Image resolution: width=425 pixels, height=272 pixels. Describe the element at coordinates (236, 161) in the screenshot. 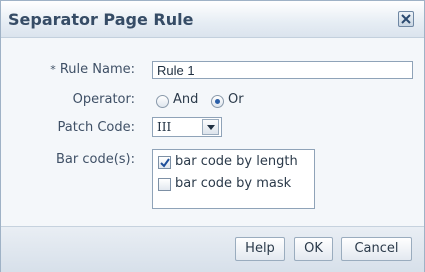

I see `bar-code-by-length-label: bar code by length` at that location.